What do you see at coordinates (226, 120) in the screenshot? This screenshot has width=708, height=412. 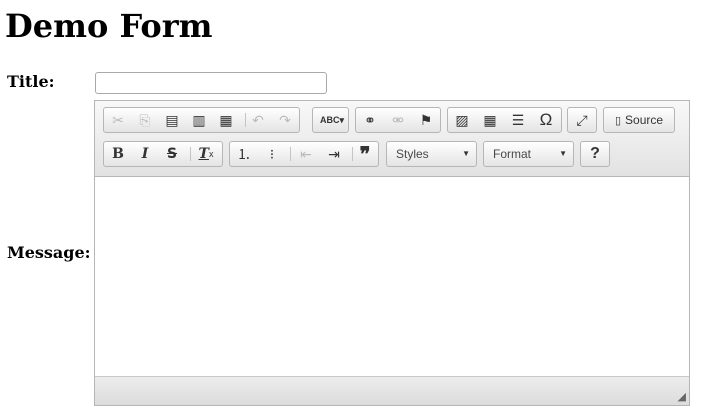 I see `paste-from-word-icon: ▦` at bounding box center [226, 120].